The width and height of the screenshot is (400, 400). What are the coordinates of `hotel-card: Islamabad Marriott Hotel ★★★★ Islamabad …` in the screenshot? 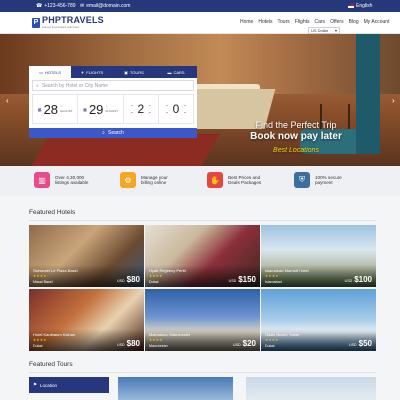 It's located at (318, 256).